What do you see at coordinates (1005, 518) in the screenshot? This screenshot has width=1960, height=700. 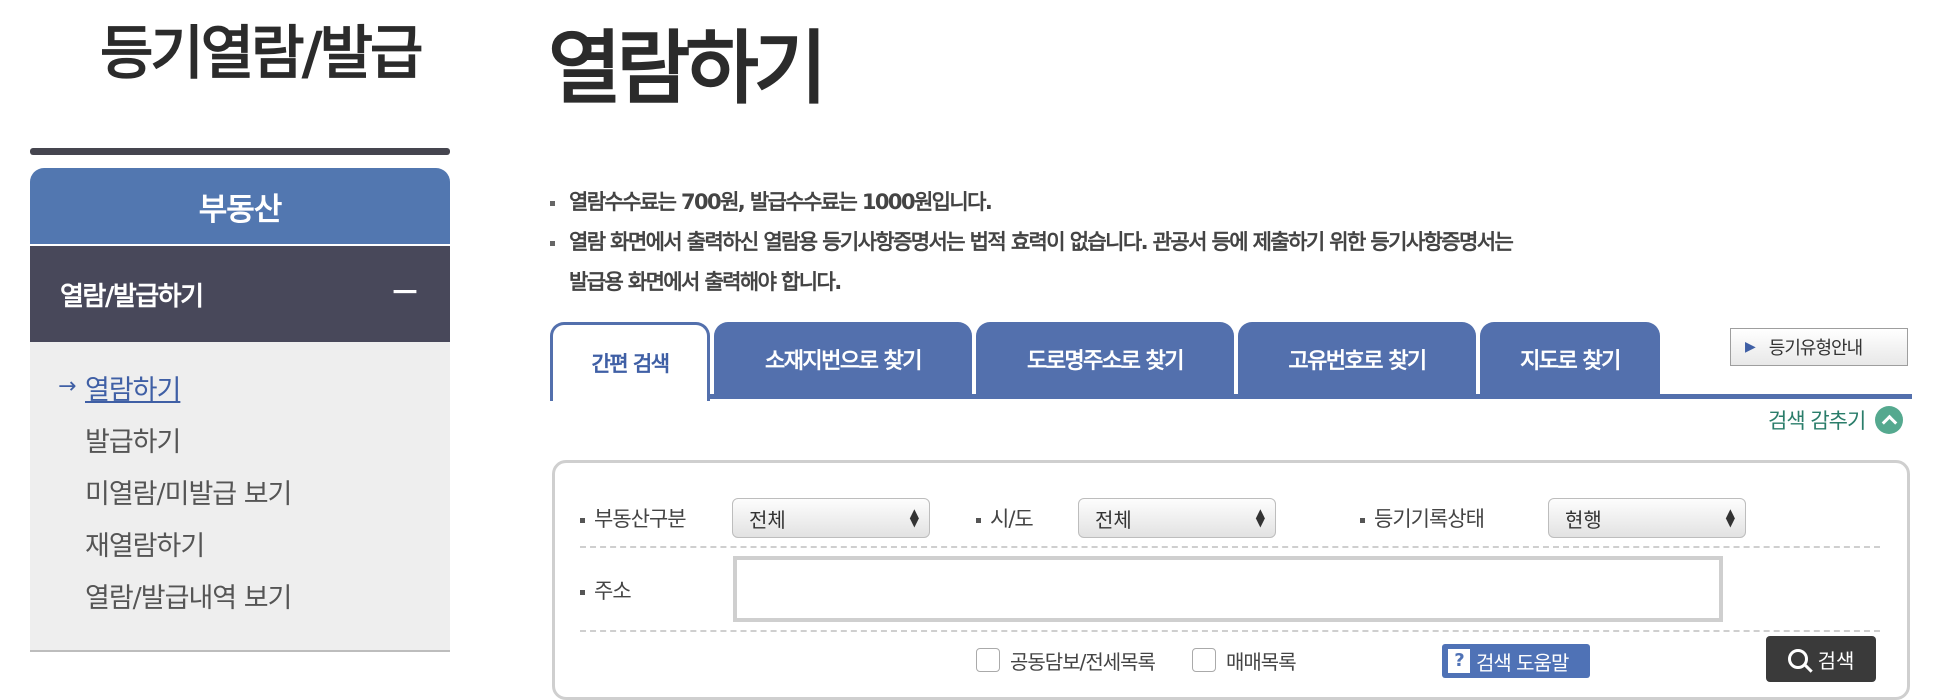 I see `sido-label: 시/도` at bounding box center [1005, 518].